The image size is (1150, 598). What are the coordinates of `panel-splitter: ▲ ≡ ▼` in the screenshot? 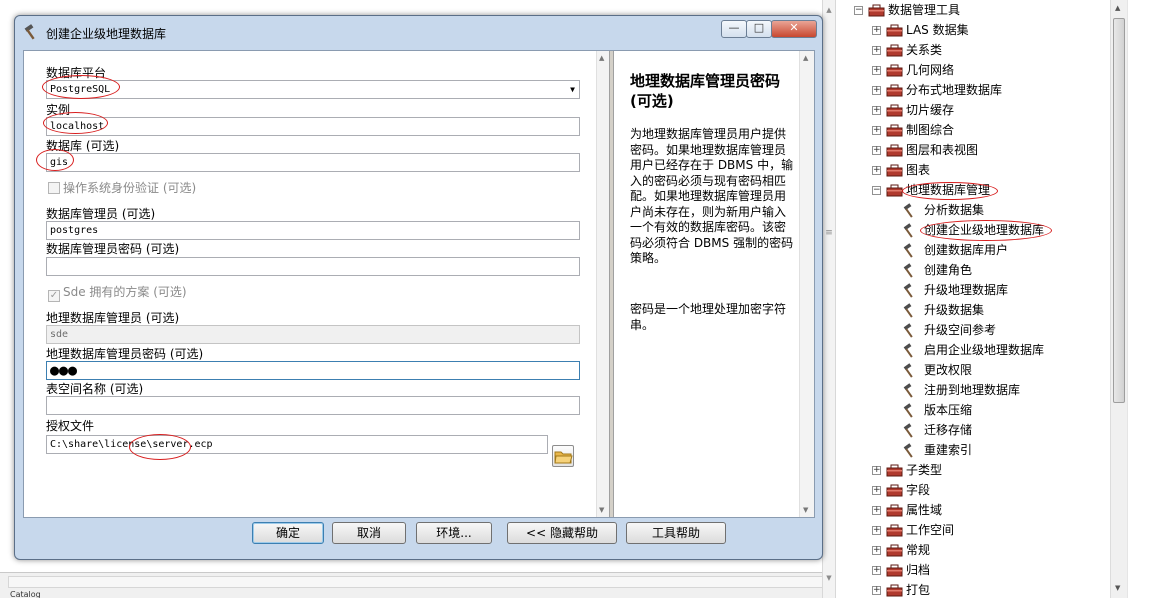 It's located at (829, 299).